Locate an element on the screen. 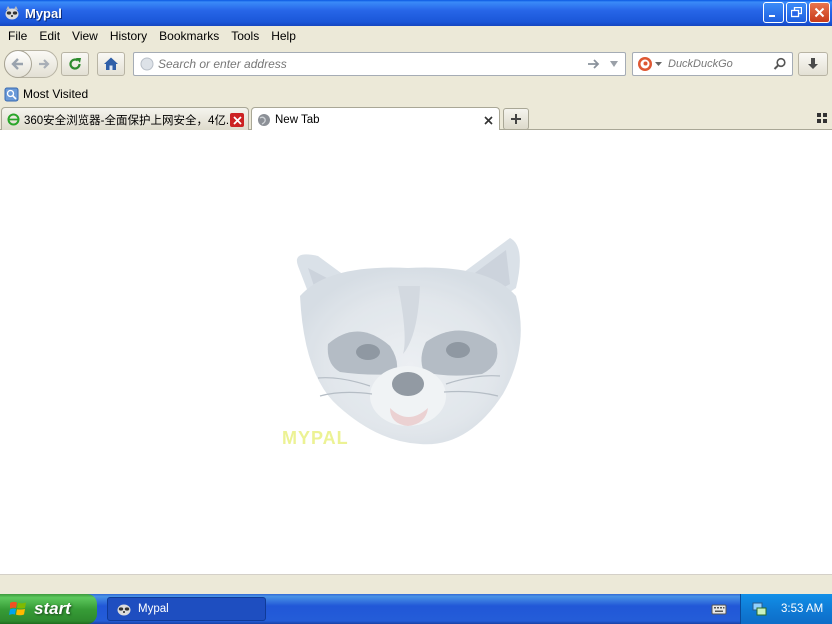 The image size is (832, 624). bookmark-label: Most Visited is located at coordinates (56, 94).